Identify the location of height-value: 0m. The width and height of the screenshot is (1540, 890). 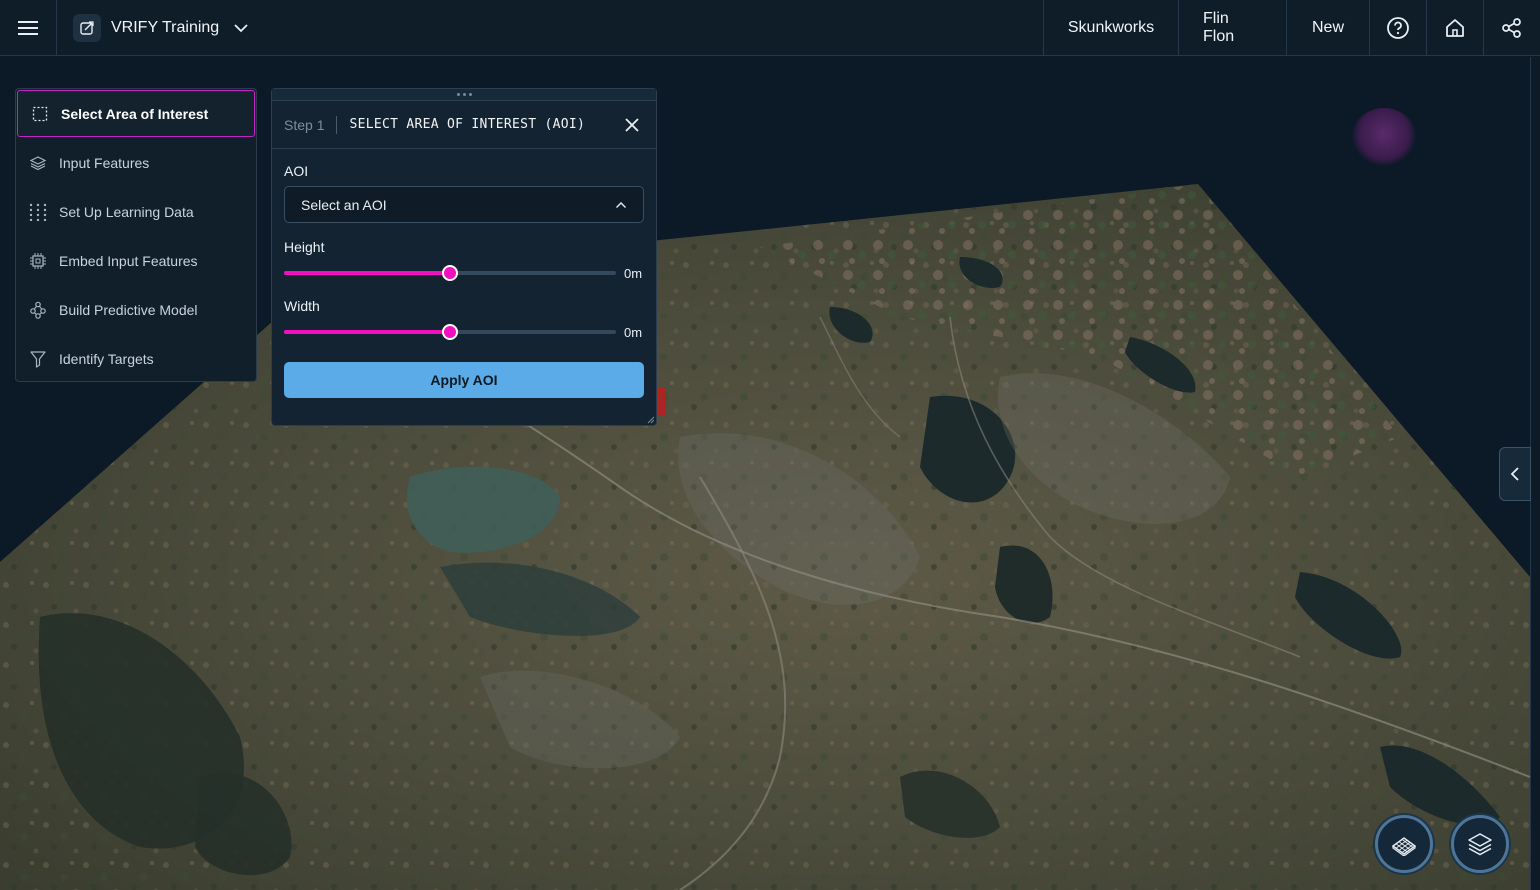
(633, 273).